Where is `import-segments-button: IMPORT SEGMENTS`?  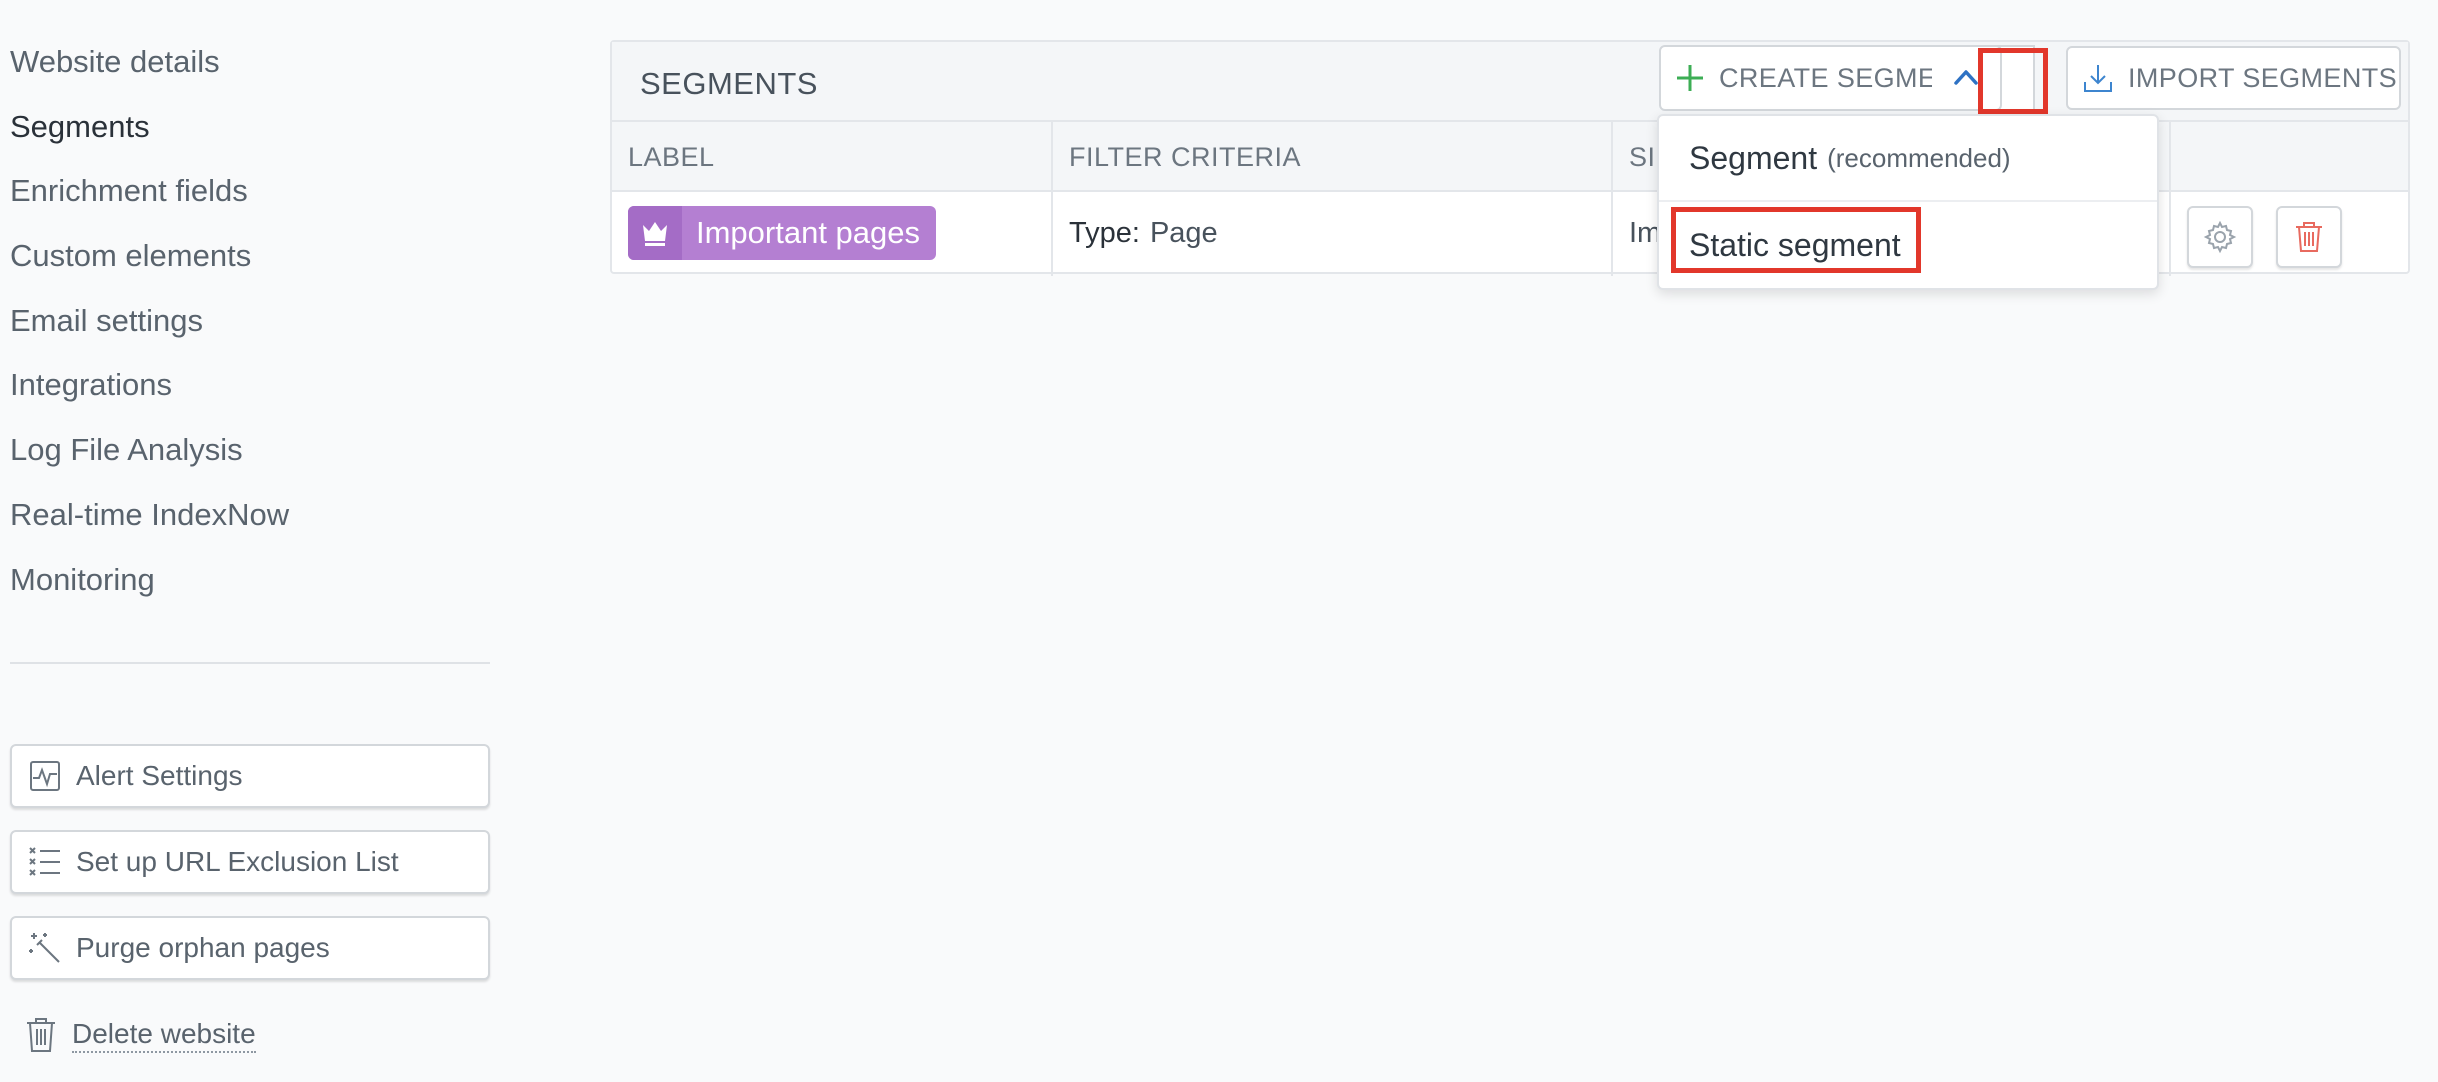
import-segments-button: IMPORT SEGMENTS is located at coordinates (2233, 78).